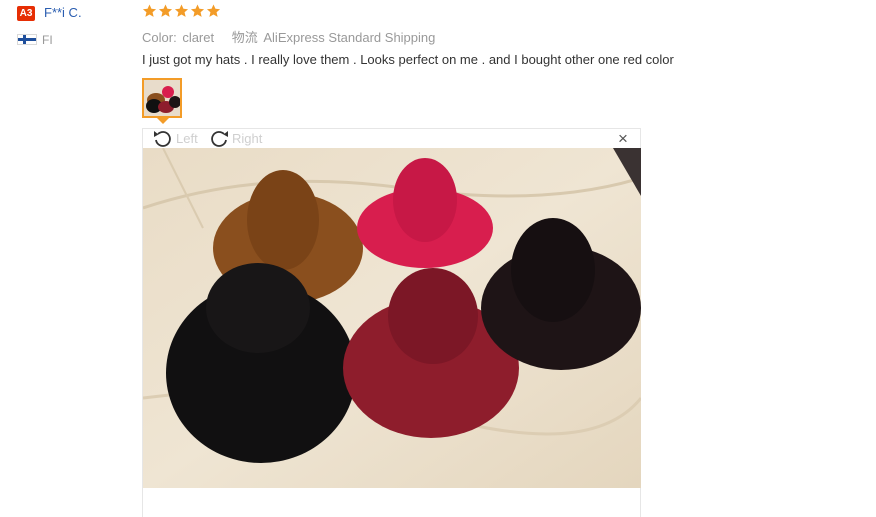 This screenshot has width=876, height=517. What do you see at coordinates (162, 98) in the screenshot?
I see `review-photo-thumbnail` at bounding box center [162, 98].